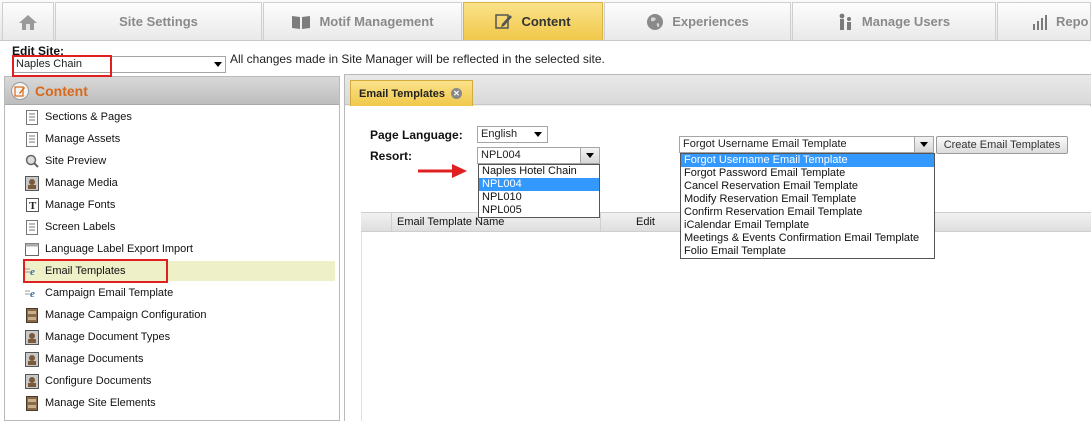  I want to click on sidebar-item-label: Manage Document Types, so click(108, 337).